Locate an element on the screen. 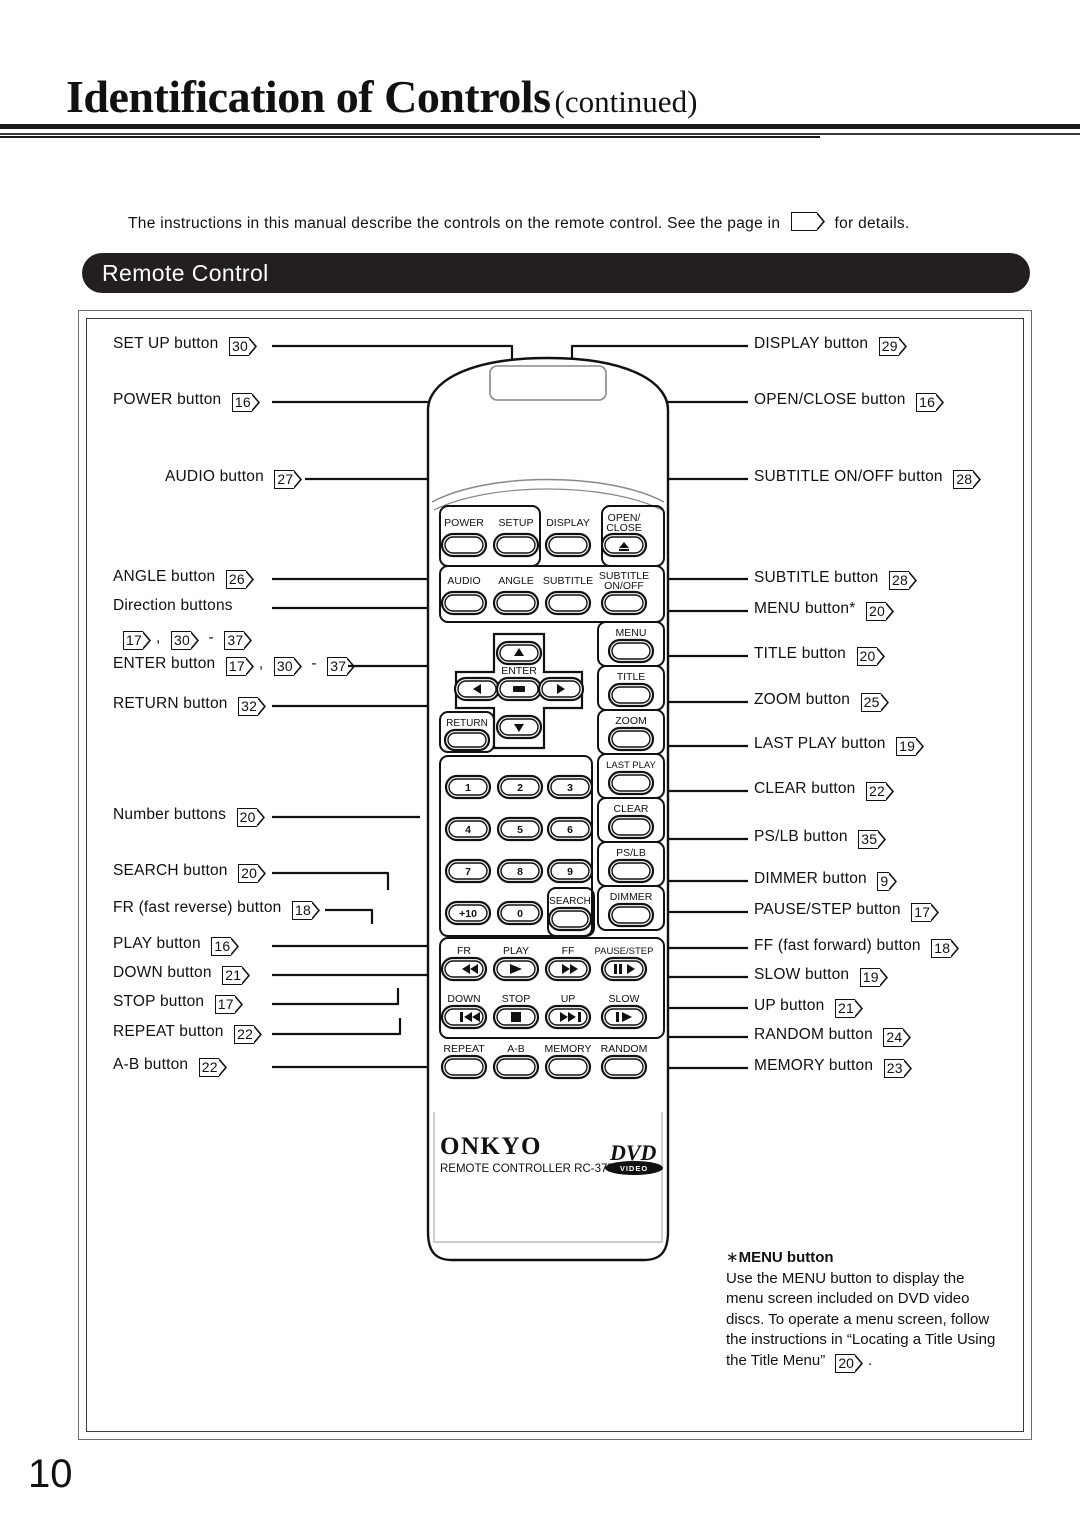  callout-right-dimmer-ref: 9 is located at coordinates (886, 881).